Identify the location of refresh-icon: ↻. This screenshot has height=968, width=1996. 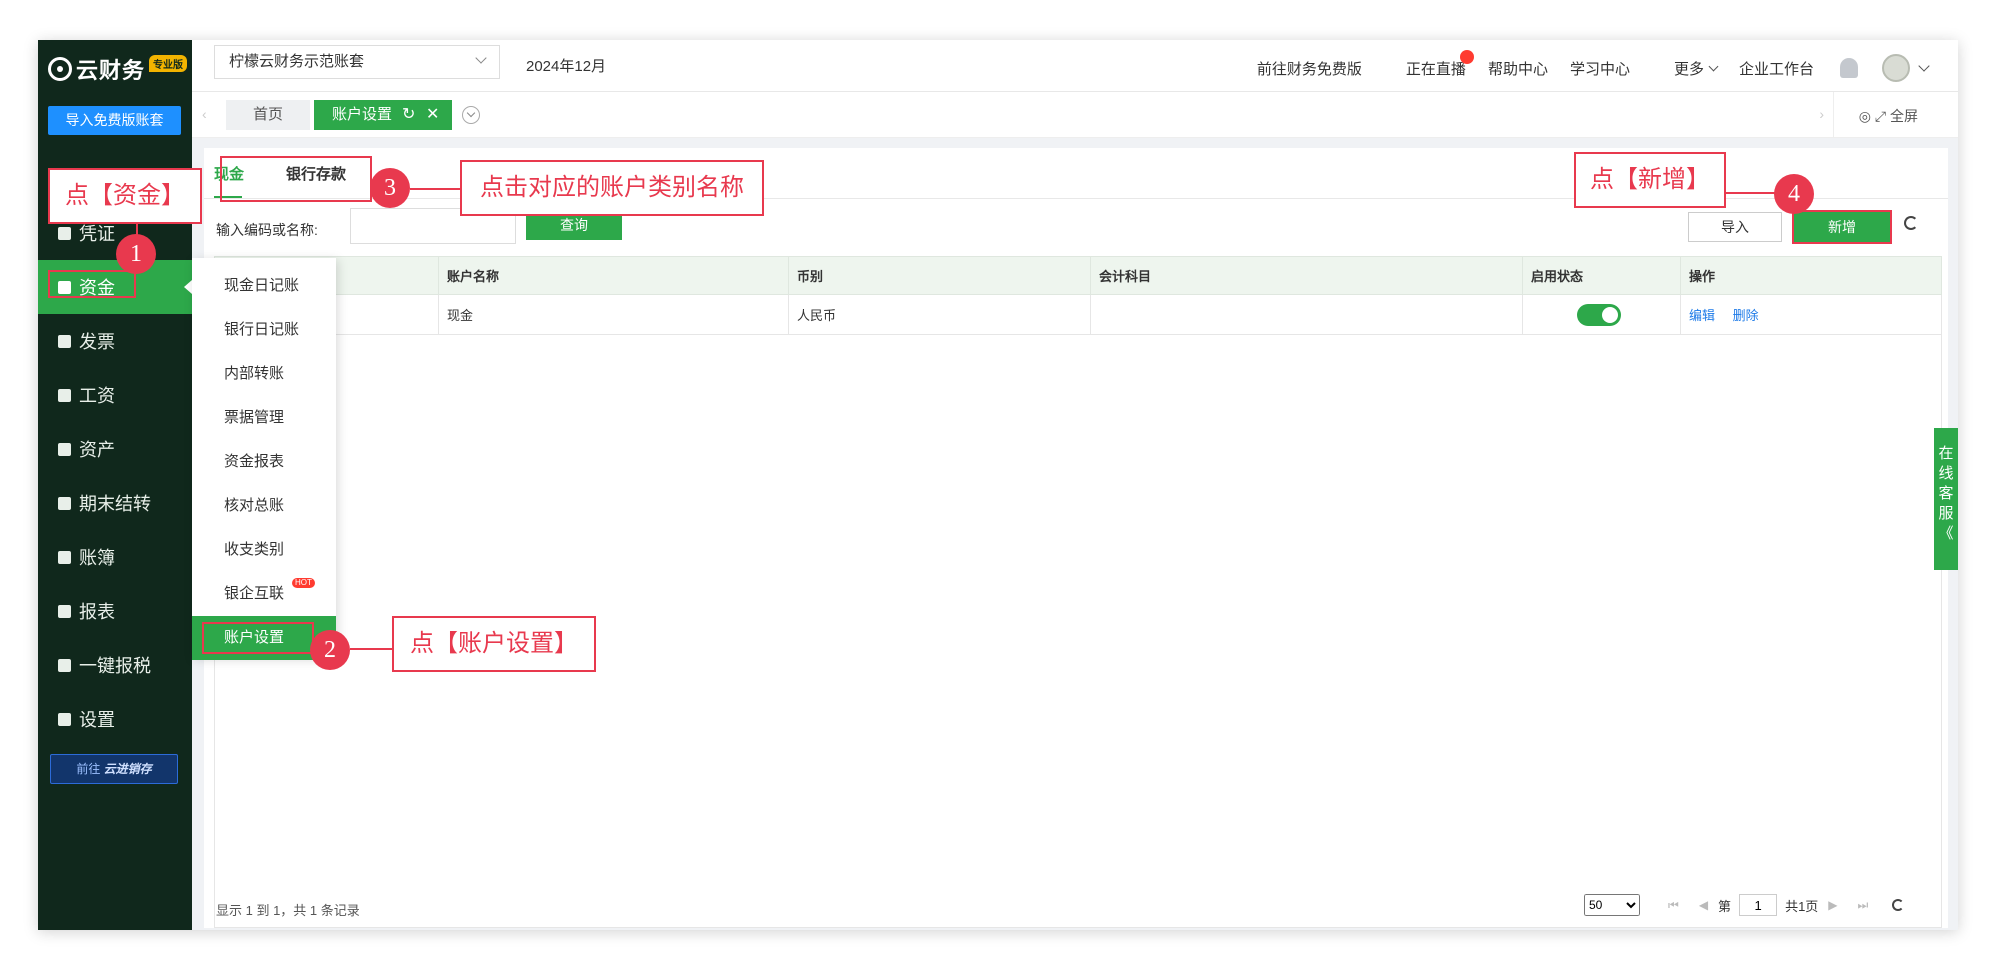
(408, 115).